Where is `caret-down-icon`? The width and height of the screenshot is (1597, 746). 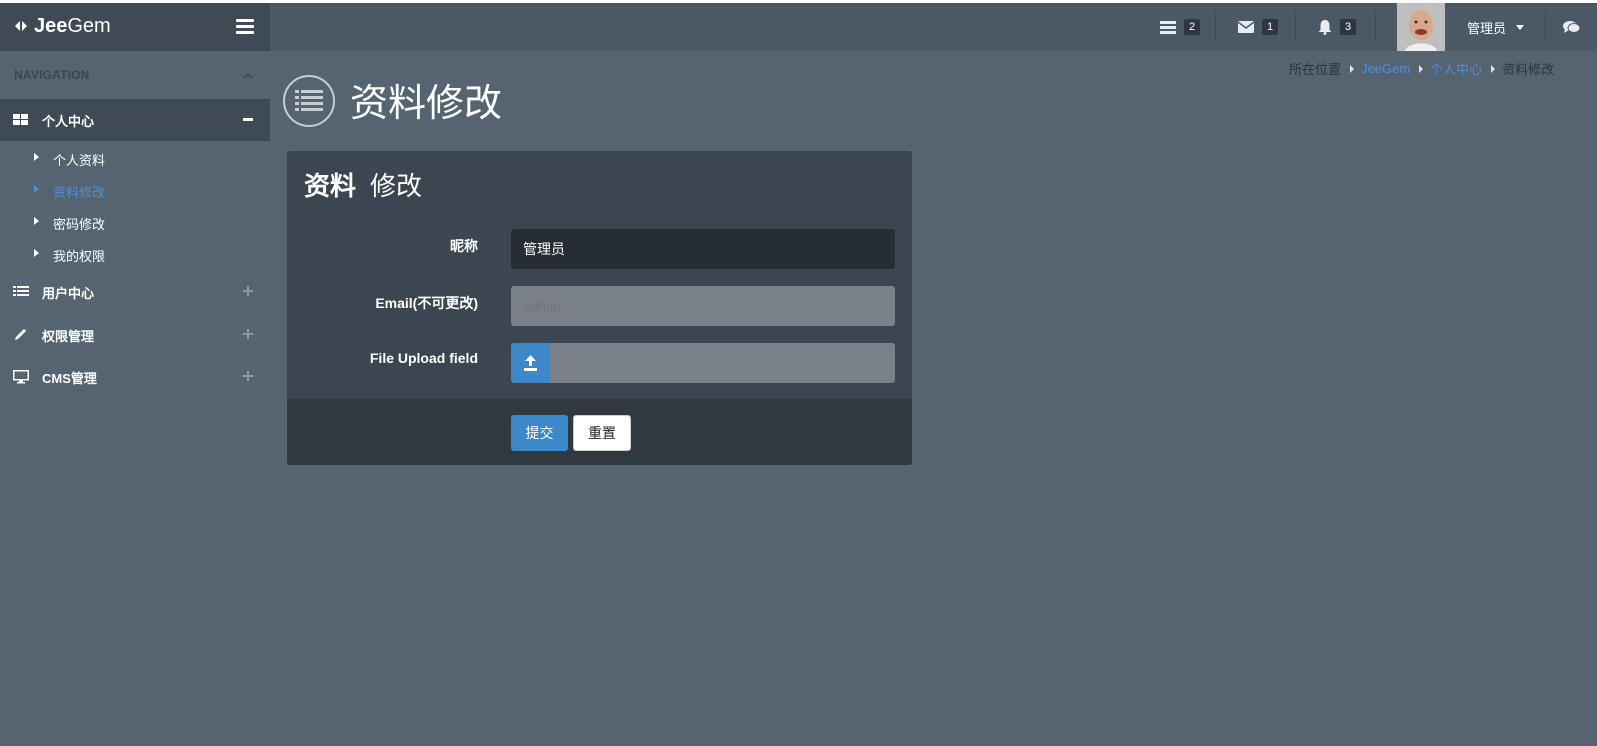 caret-down-icon is located at coordinates (1520, 27).